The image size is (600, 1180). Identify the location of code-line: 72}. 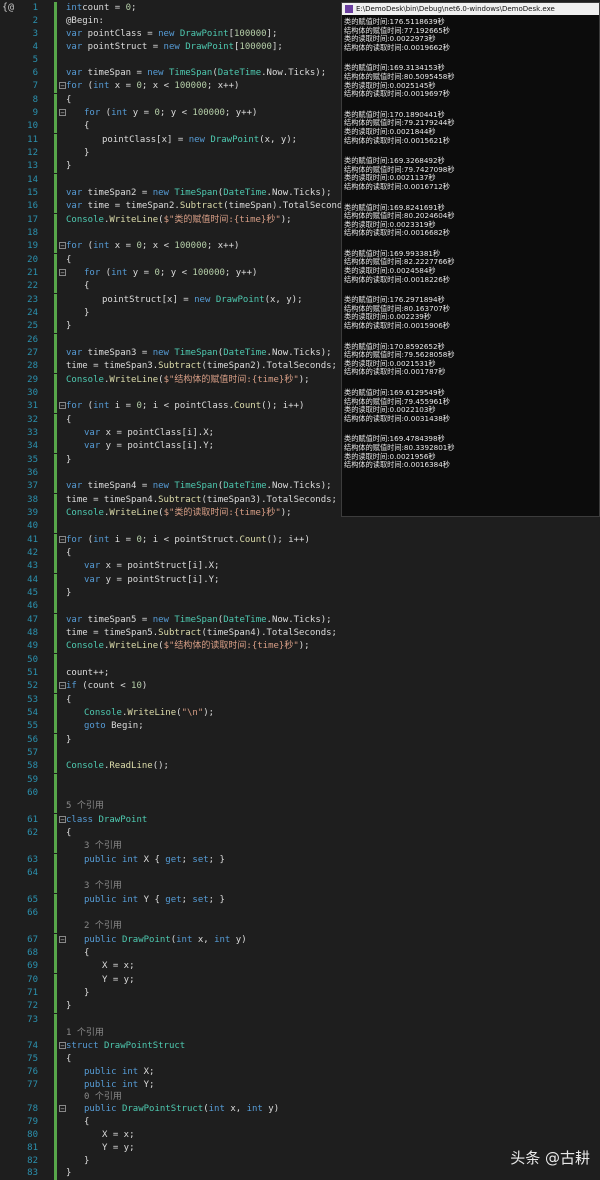
(300, 1006).